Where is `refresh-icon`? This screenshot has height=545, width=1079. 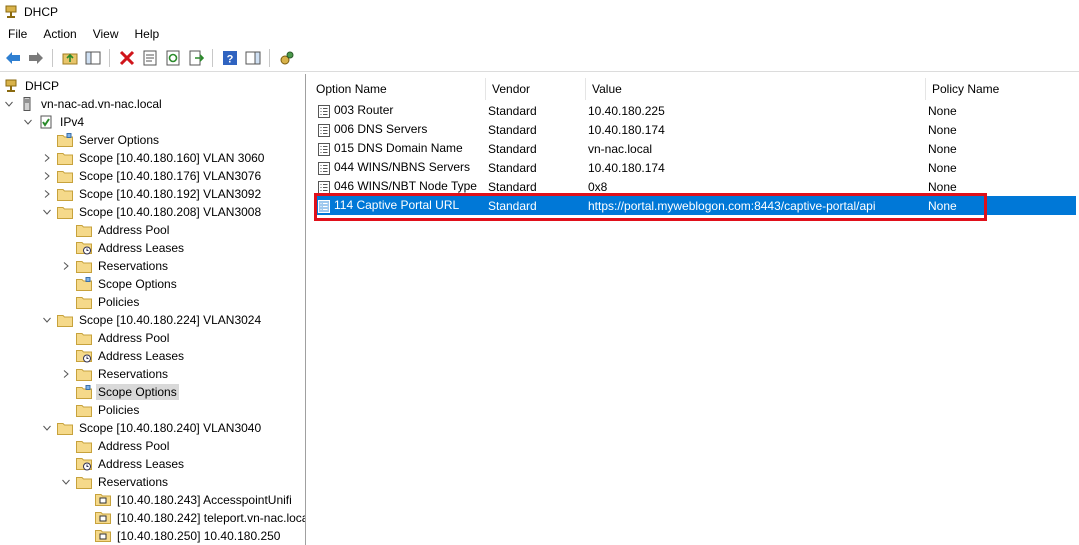
refresh-icon is located at coordinates (173, 58).